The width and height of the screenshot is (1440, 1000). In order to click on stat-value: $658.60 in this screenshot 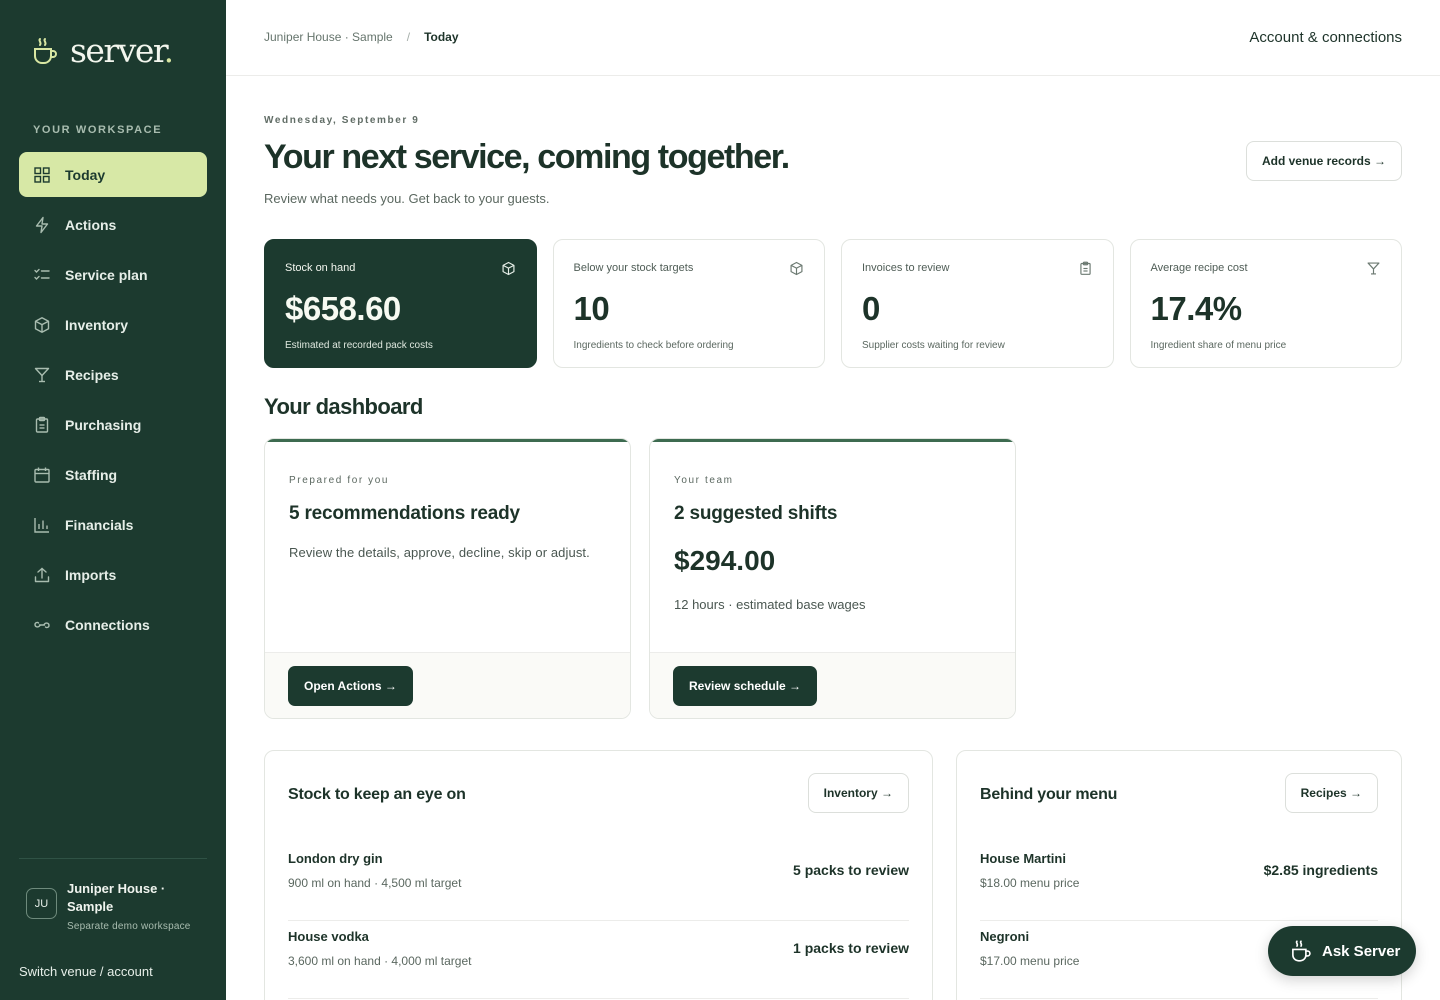, I will do `click(343, 308)`.